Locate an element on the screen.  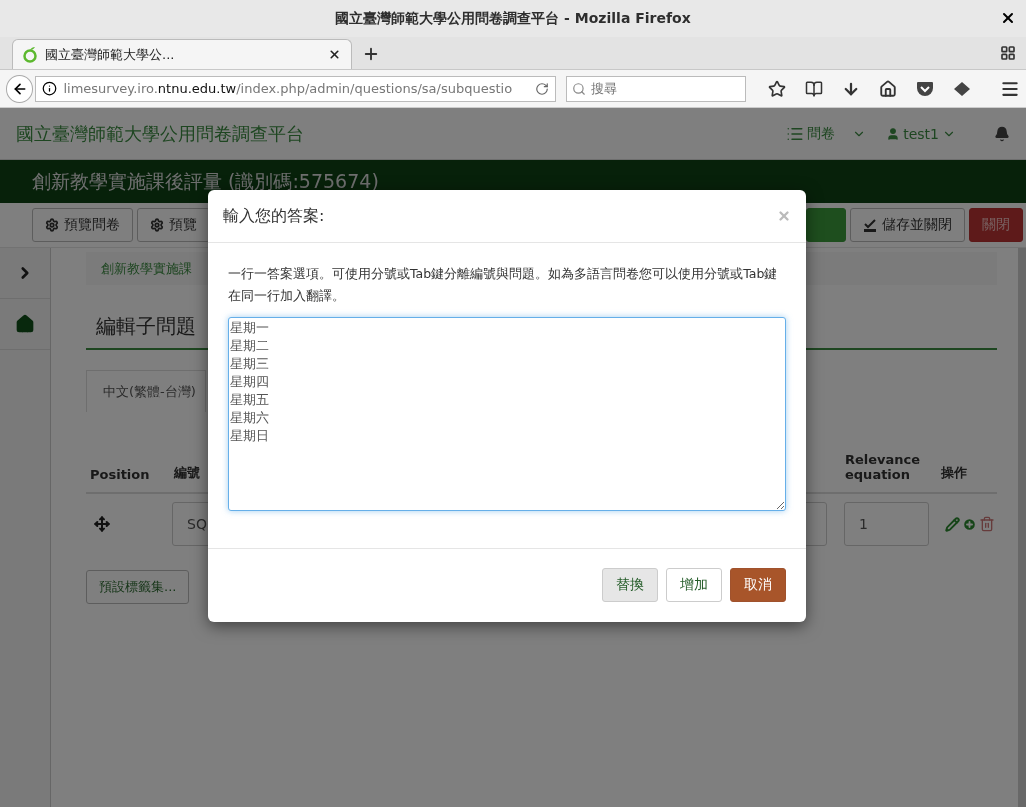
lime-icon is located at coordinates (30, 54).